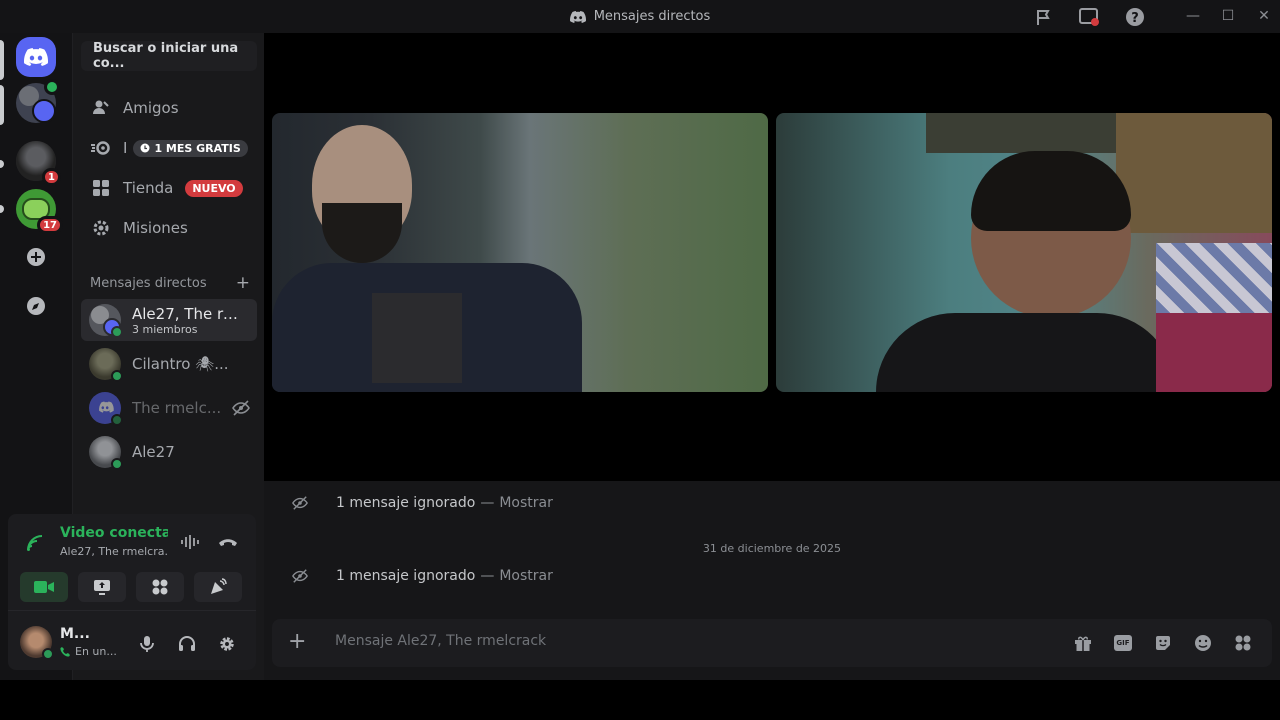  I want to click on date-divider: 31 de diciembre de 2025, so click(772, 548).